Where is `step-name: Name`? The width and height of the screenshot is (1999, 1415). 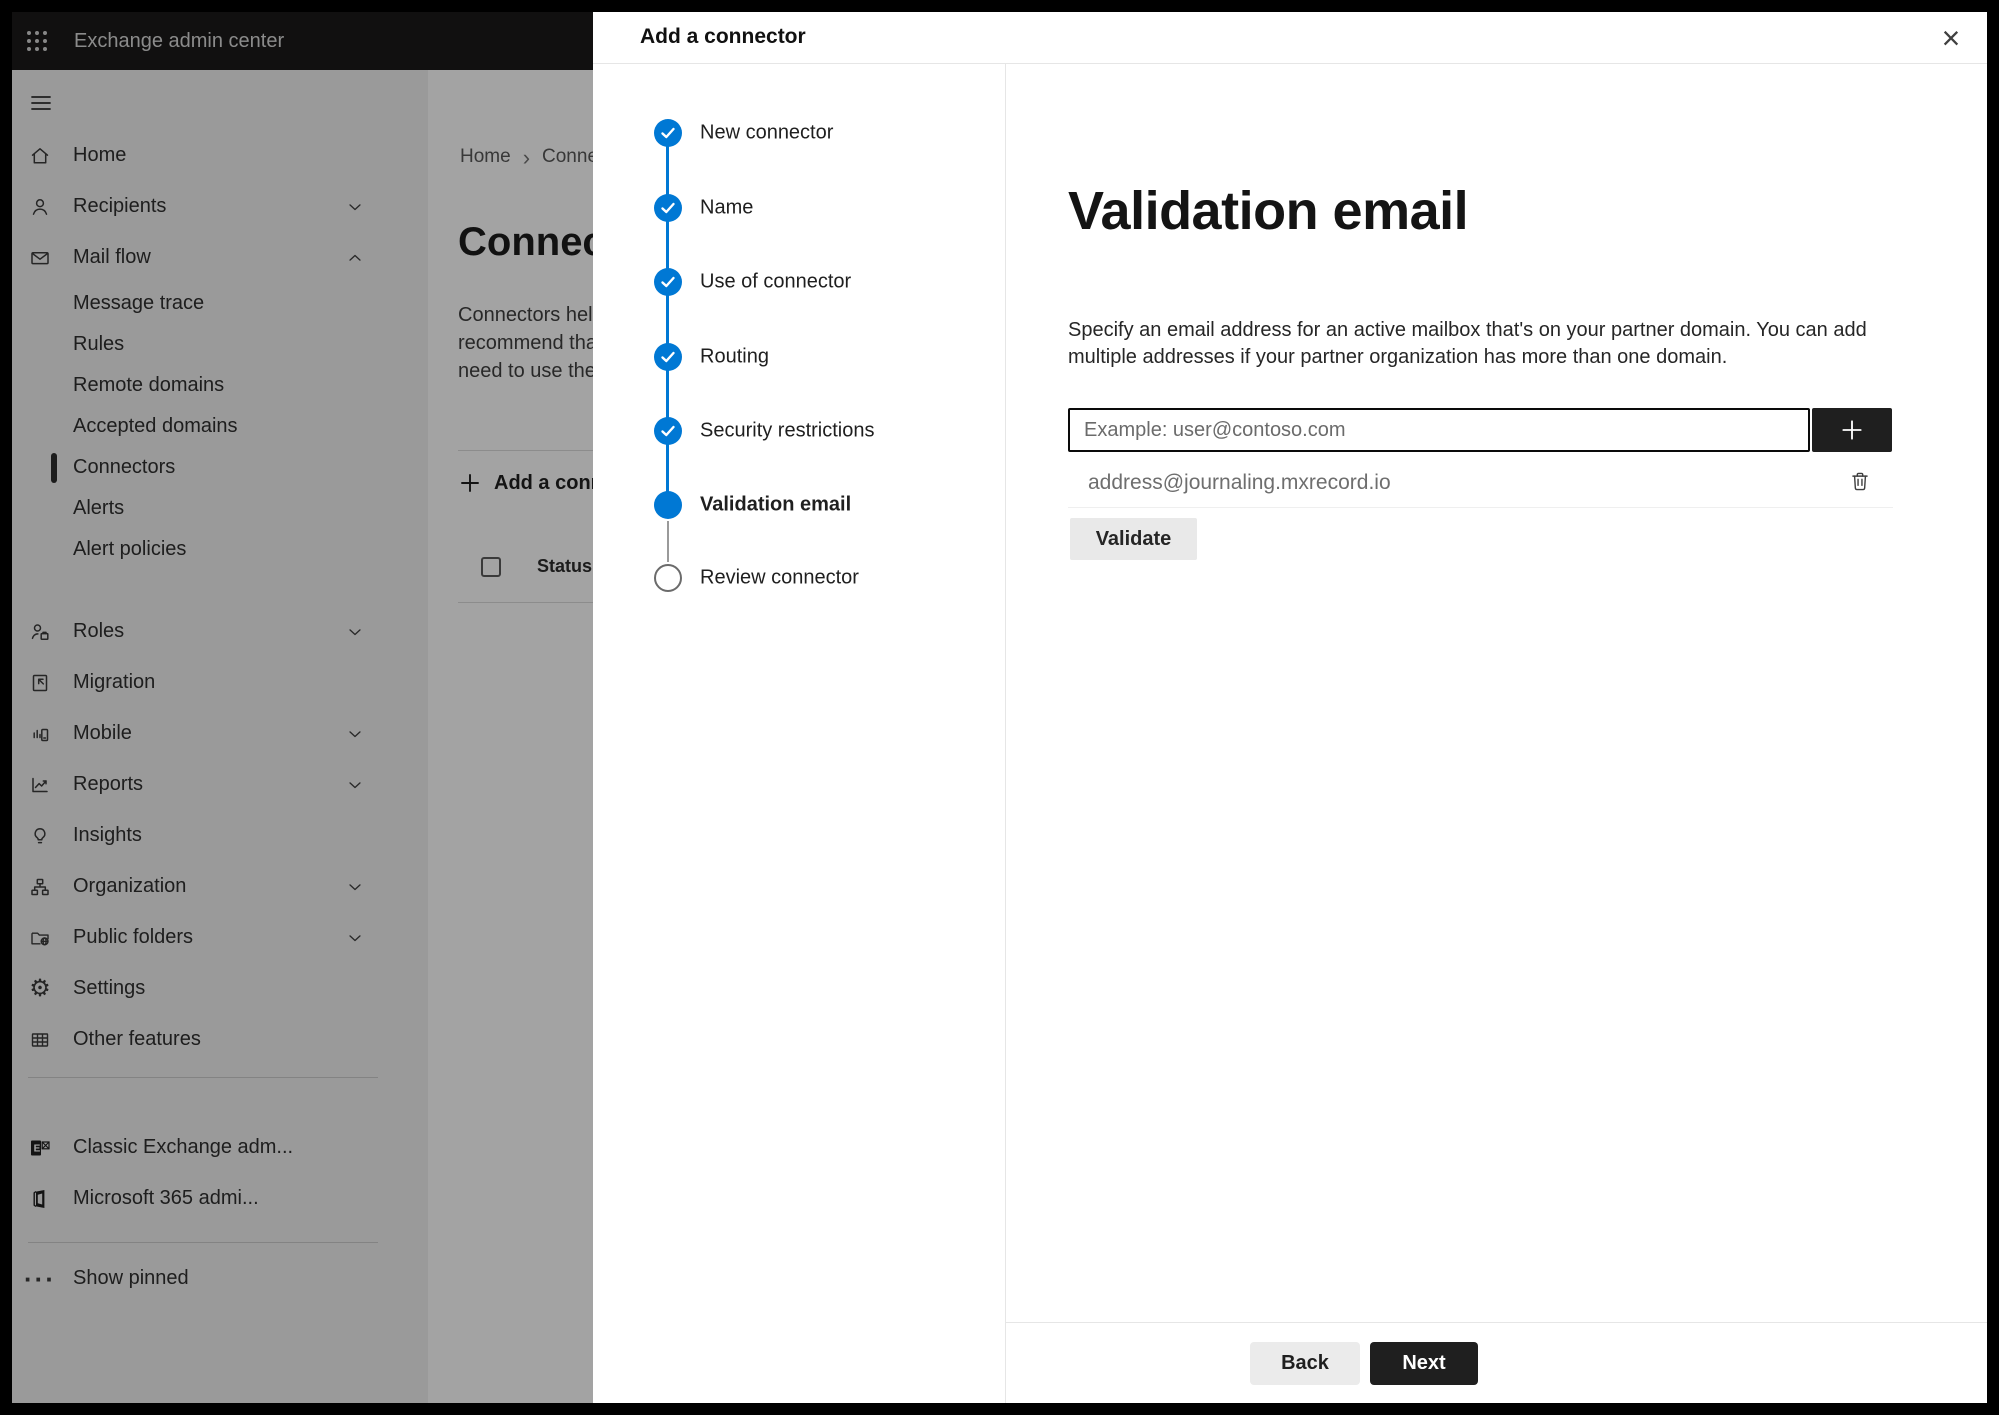 step-name: Name is located at coordinates (799, 208).